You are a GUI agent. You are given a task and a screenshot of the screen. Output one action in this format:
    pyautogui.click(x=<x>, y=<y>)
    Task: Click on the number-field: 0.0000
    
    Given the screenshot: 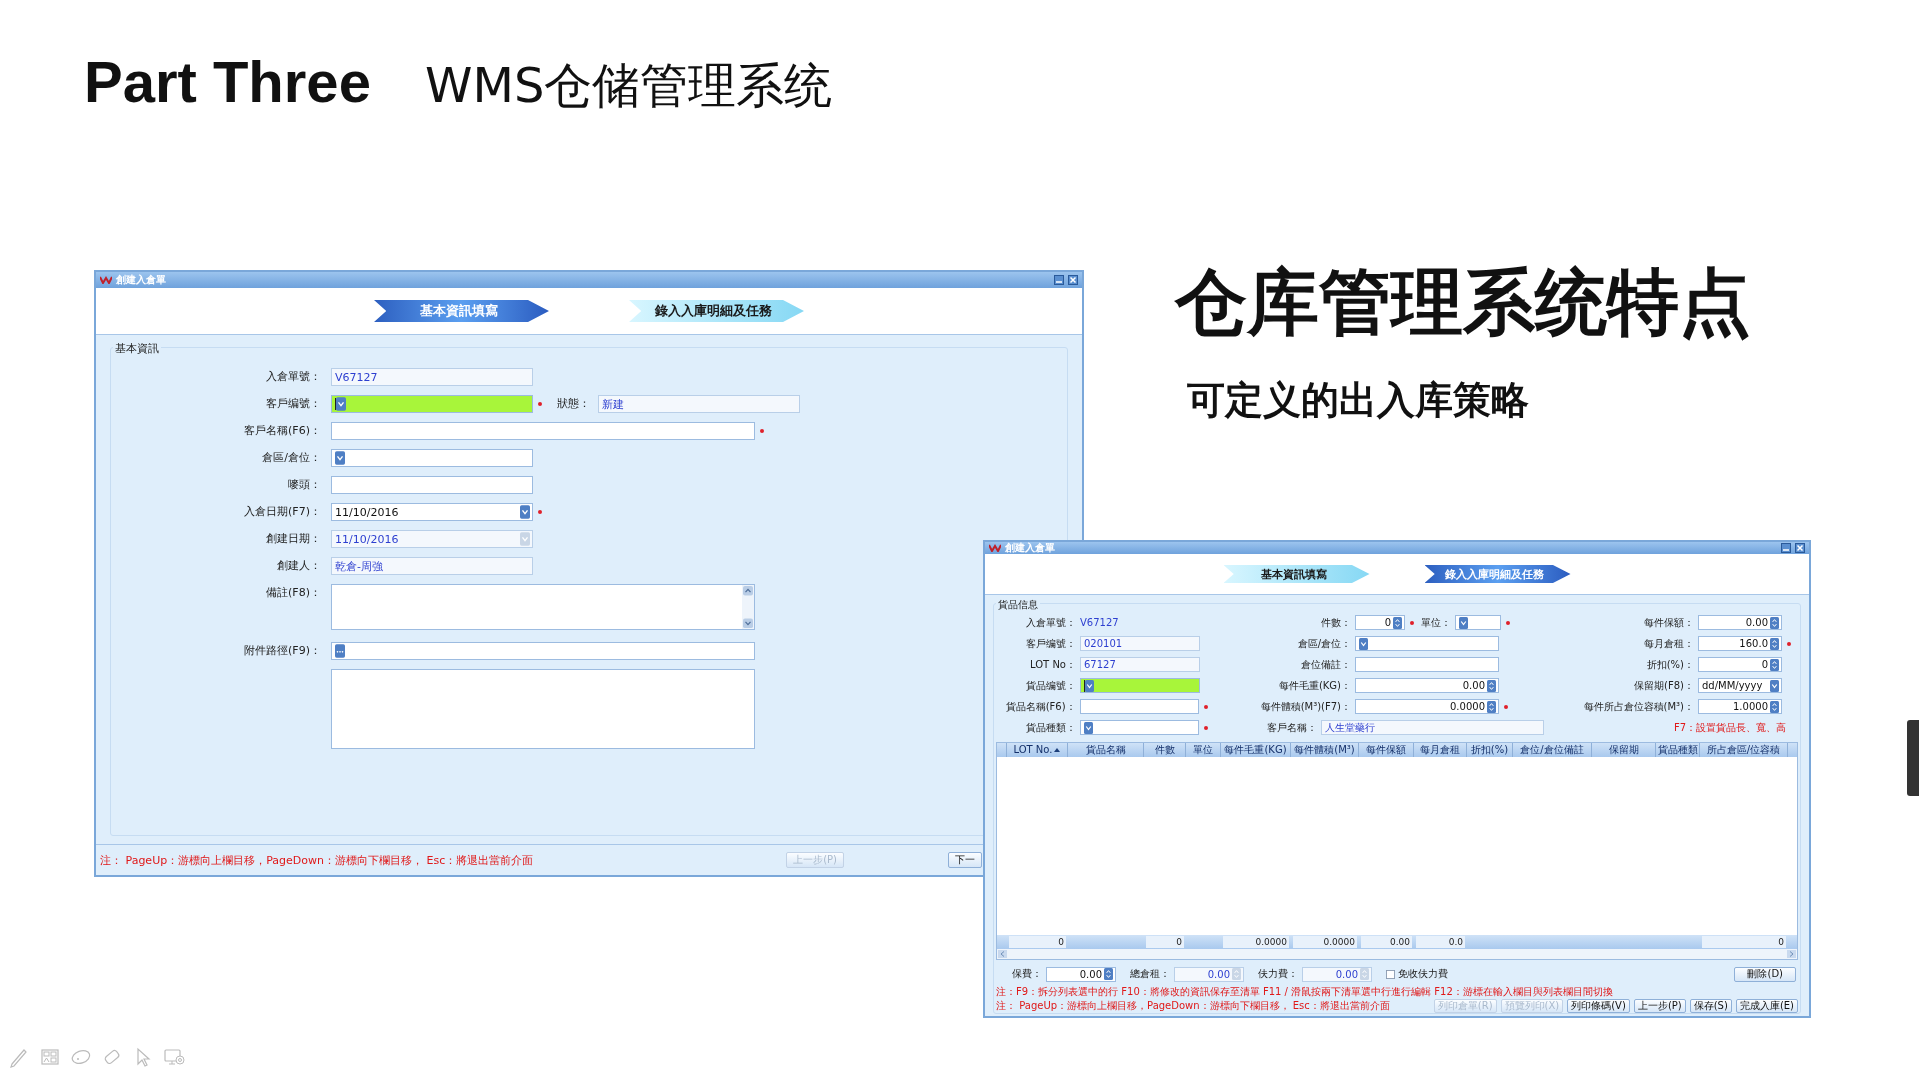 What is the action you would take?
    pyautogui.click(x=1427, y=706)
    